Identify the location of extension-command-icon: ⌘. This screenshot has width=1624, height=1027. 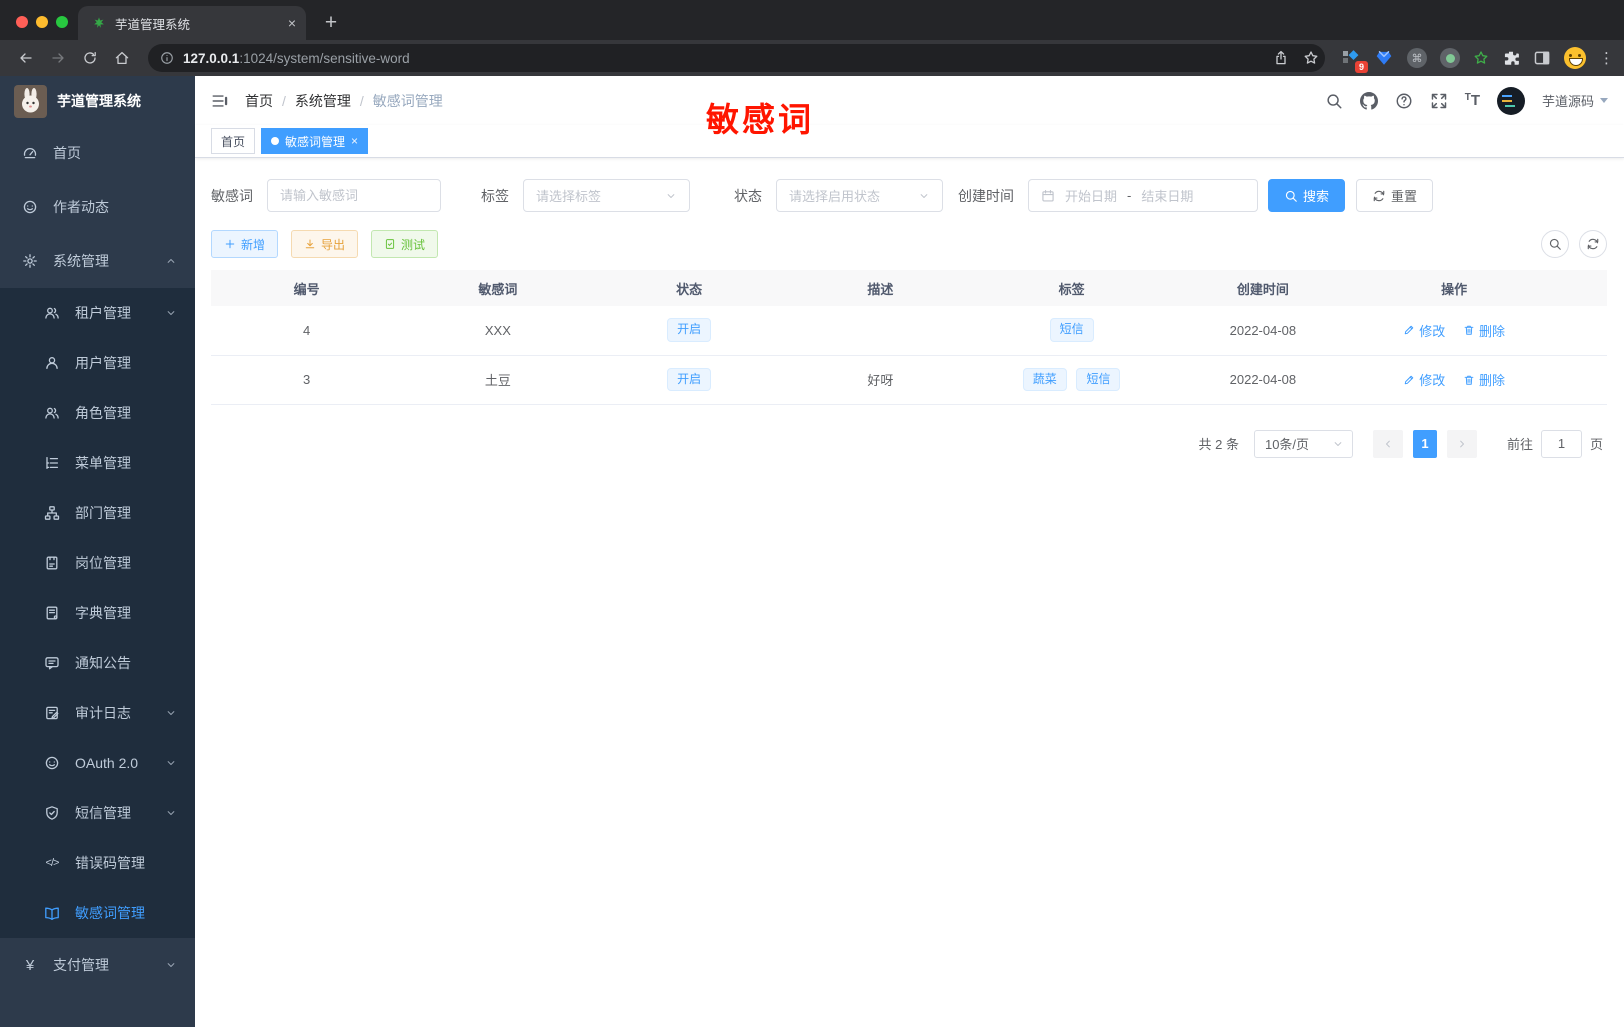
(1417, 58).